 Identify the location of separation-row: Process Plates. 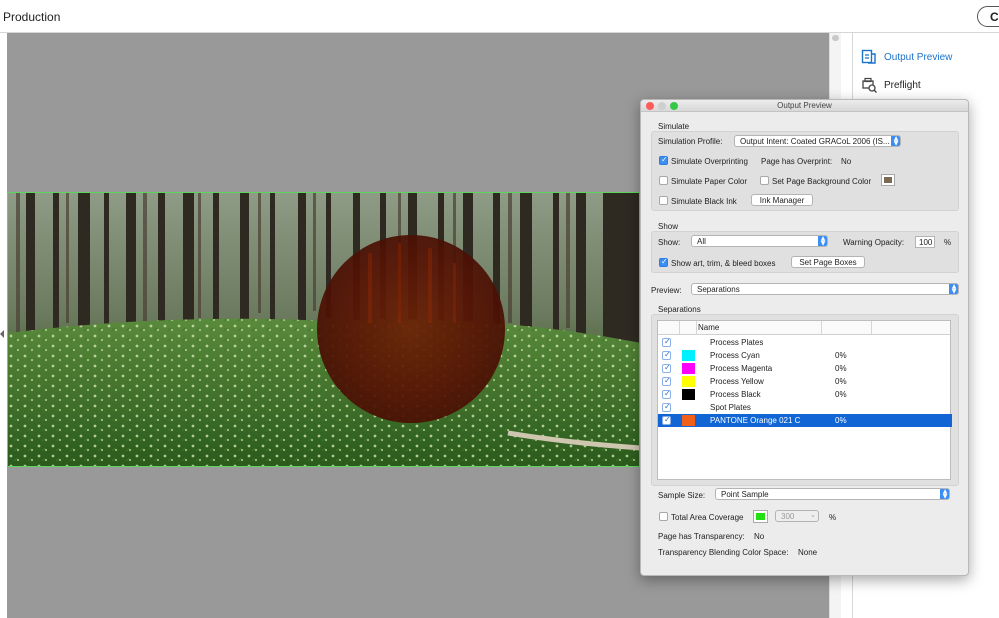
(805, 342).